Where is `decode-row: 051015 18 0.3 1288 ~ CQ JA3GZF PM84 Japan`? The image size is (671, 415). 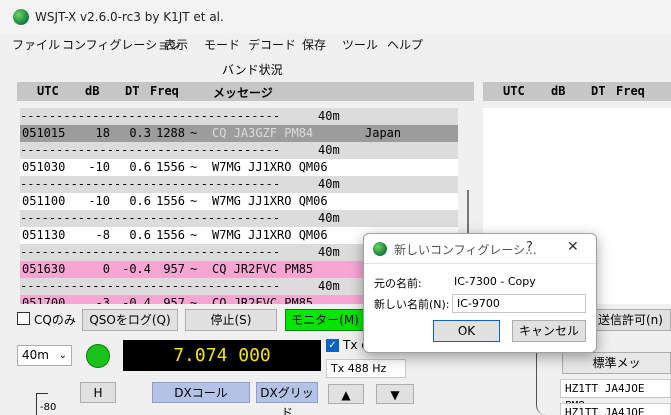 decode-row: 051015 18 0.3 1288 ~ CQ JA3GZF PM84 Japan is located at coordinates (239, 133).